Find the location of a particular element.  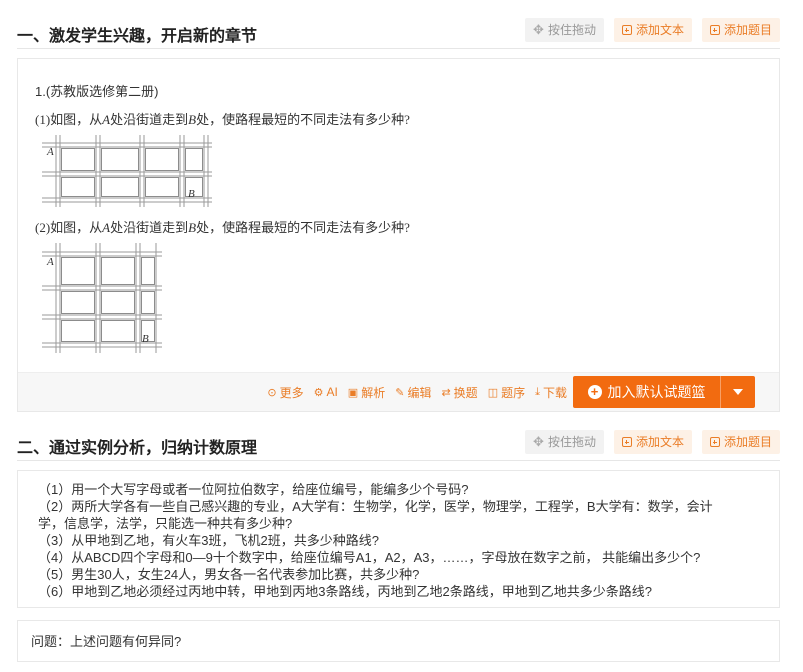

pencil-icon: ✎ is located at coordinates (400, 392).